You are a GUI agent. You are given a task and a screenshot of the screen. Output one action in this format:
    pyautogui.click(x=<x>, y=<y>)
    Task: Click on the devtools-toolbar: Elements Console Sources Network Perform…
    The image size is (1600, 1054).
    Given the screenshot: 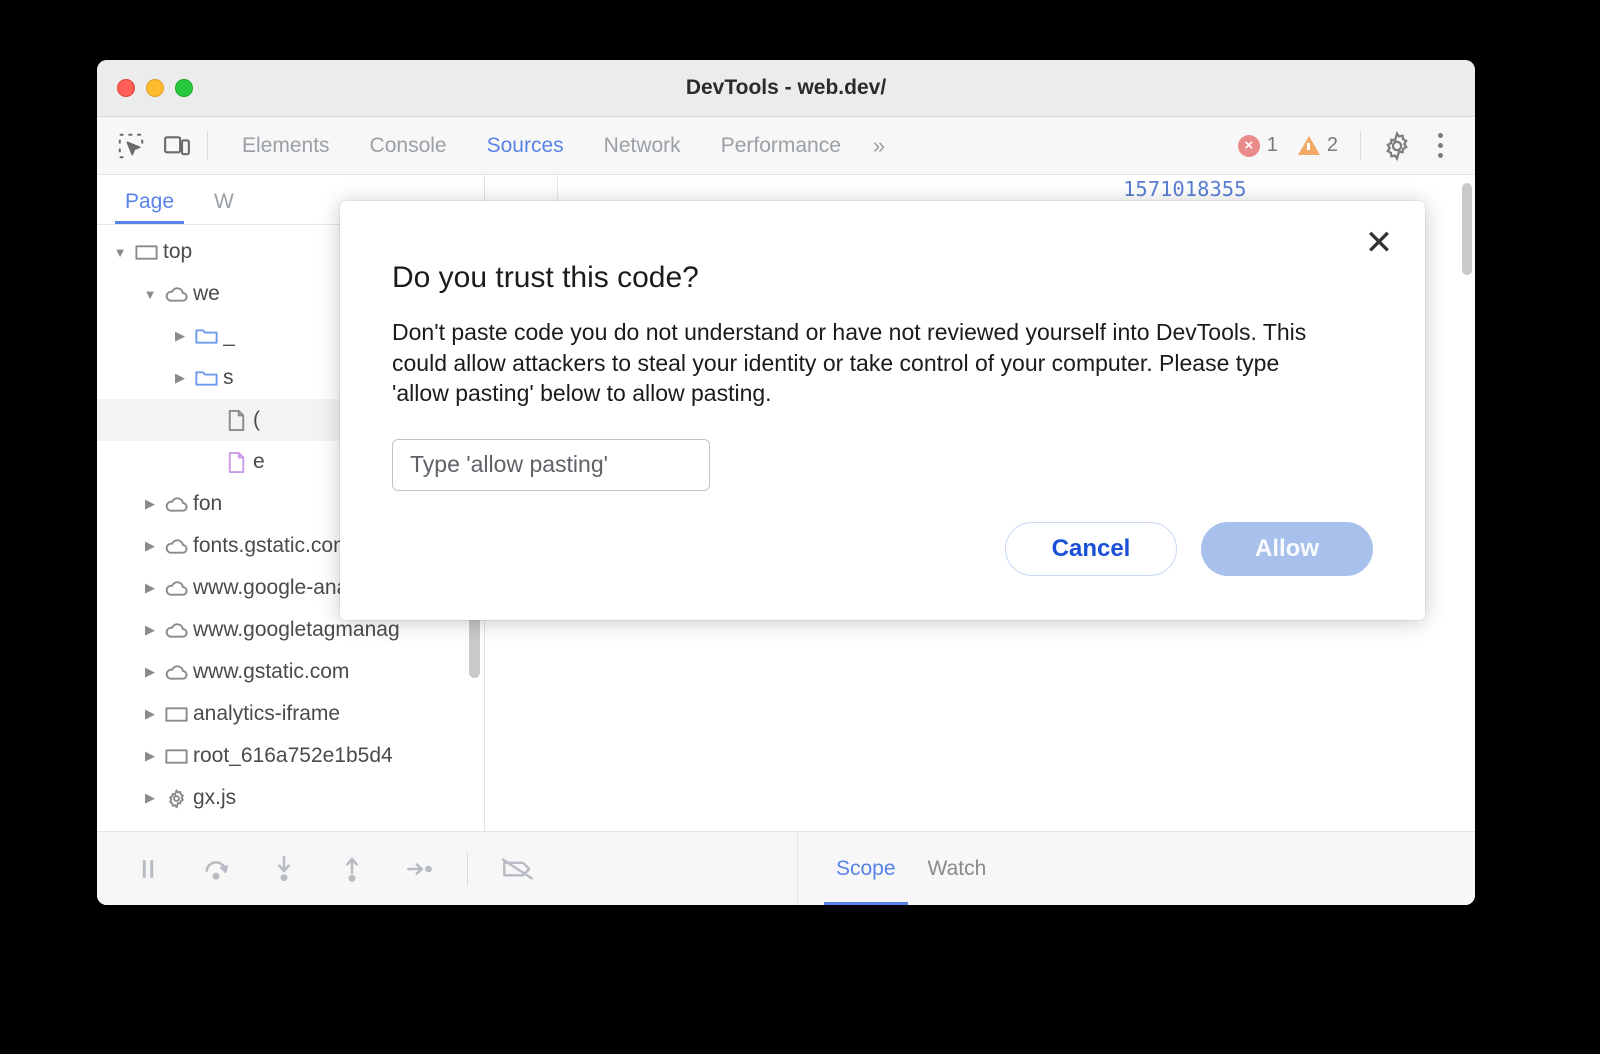 What is the action you would take?
    pyautogui.click(x=786, y=146)
    